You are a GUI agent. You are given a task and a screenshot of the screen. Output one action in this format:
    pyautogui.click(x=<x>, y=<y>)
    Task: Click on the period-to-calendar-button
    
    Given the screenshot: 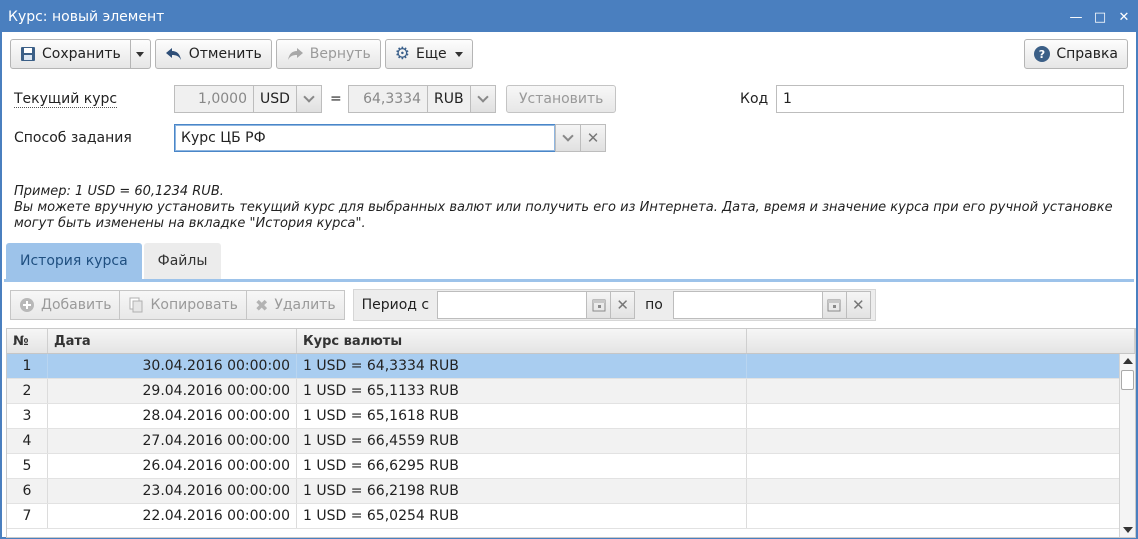 What is the action you would take?
    pyautogui.click(x=834, y=305)
    